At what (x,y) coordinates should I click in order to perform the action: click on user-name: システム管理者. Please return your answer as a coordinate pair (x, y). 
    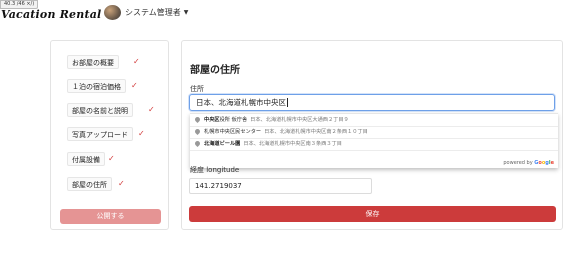
    Looking at the image, I should click on (153, 12).